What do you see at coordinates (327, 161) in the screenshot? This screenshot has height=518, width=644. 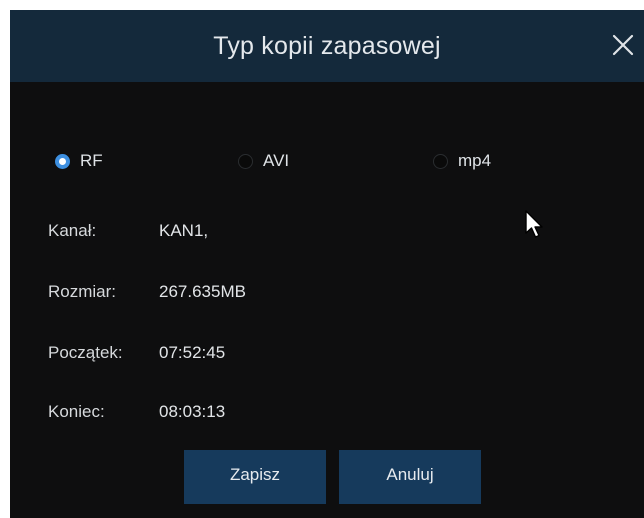 I see `format-radio-group: RF AVI mp4` at bounding box center [327, 161].